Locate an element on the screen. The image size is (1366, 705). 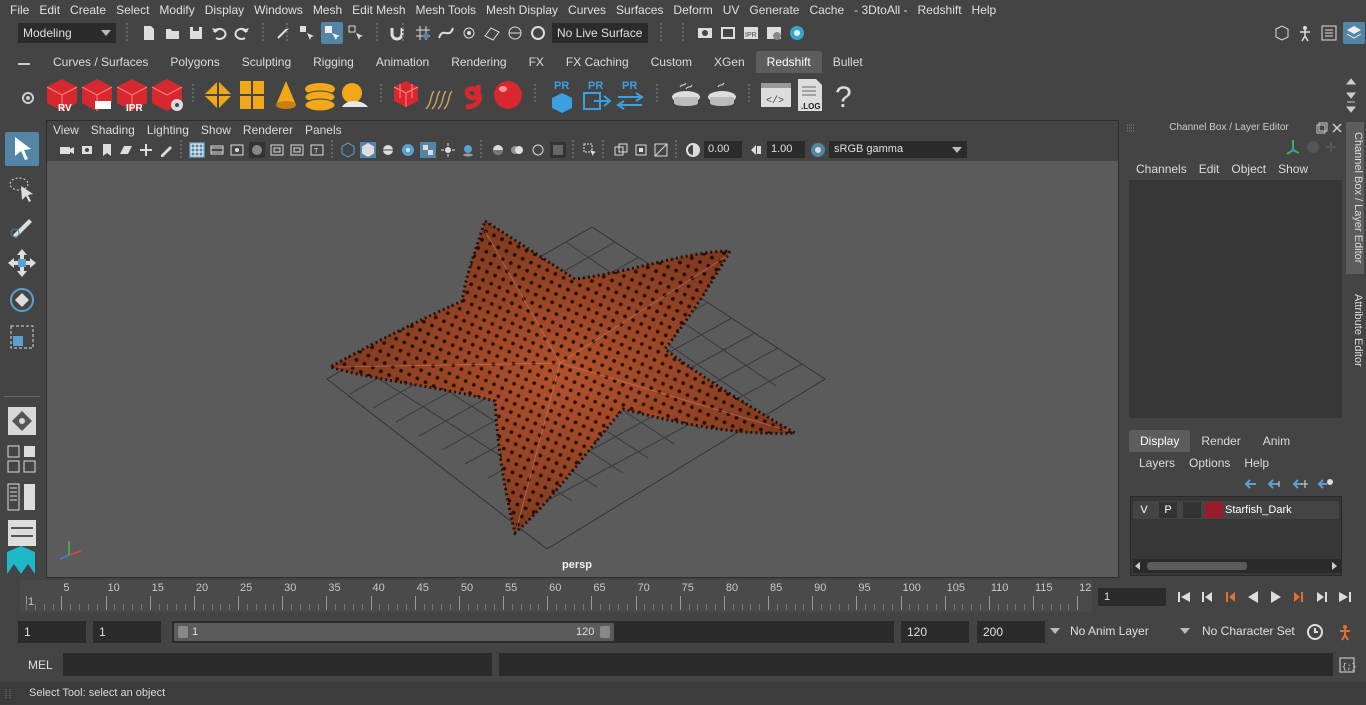
shelf-tab-rigging: Rigging is located at coordinates (333, 62).